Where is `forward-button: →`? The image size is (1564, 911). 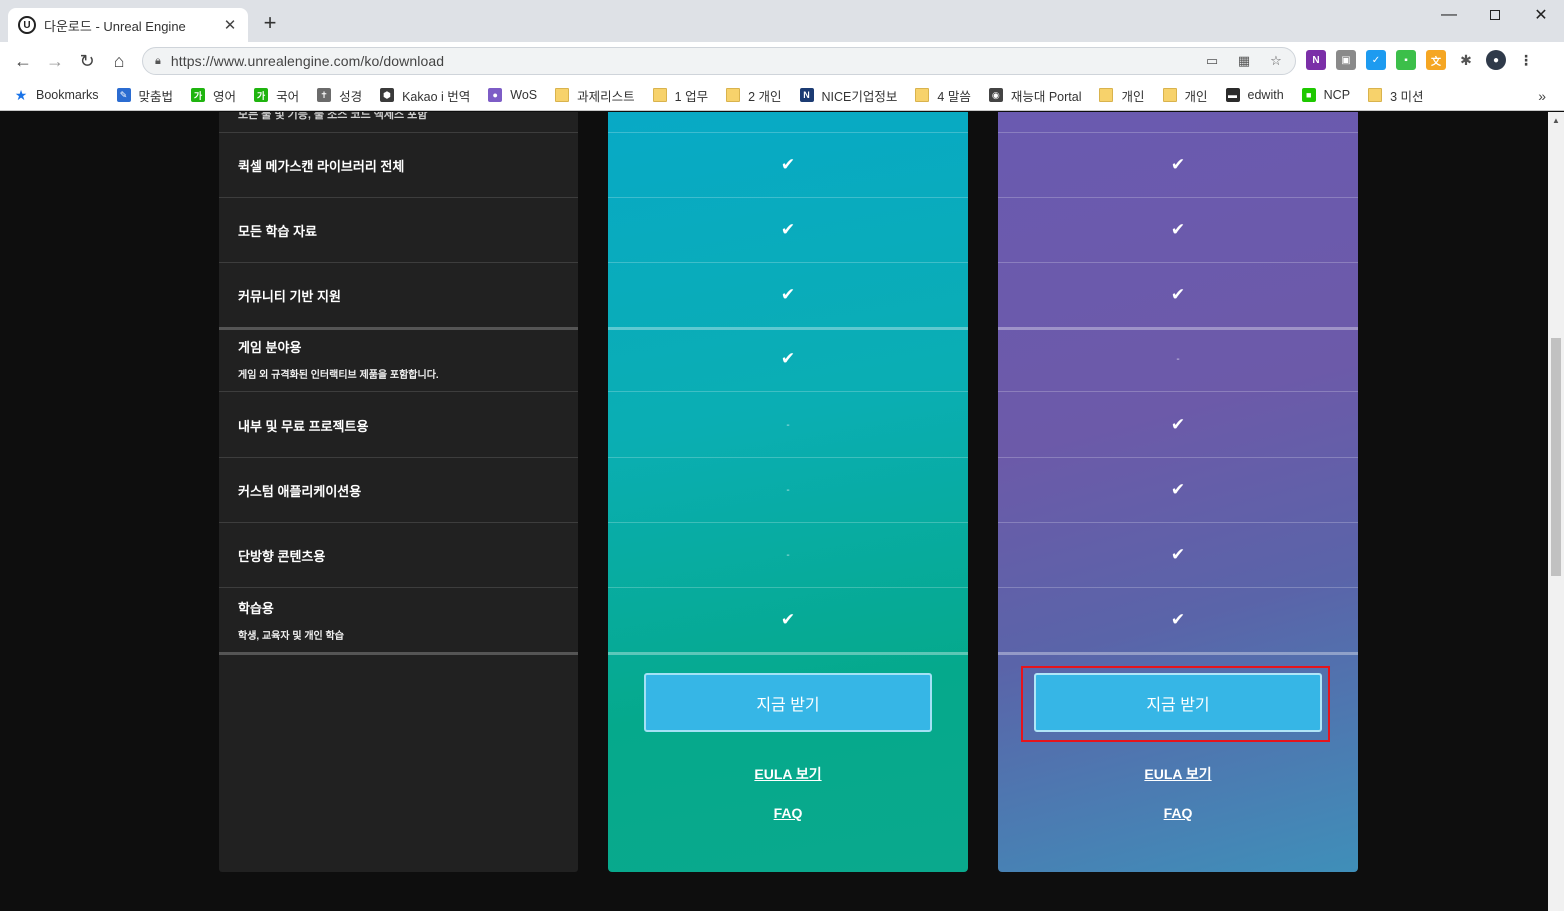 forward-button: → is located at coordinates (55, 61).